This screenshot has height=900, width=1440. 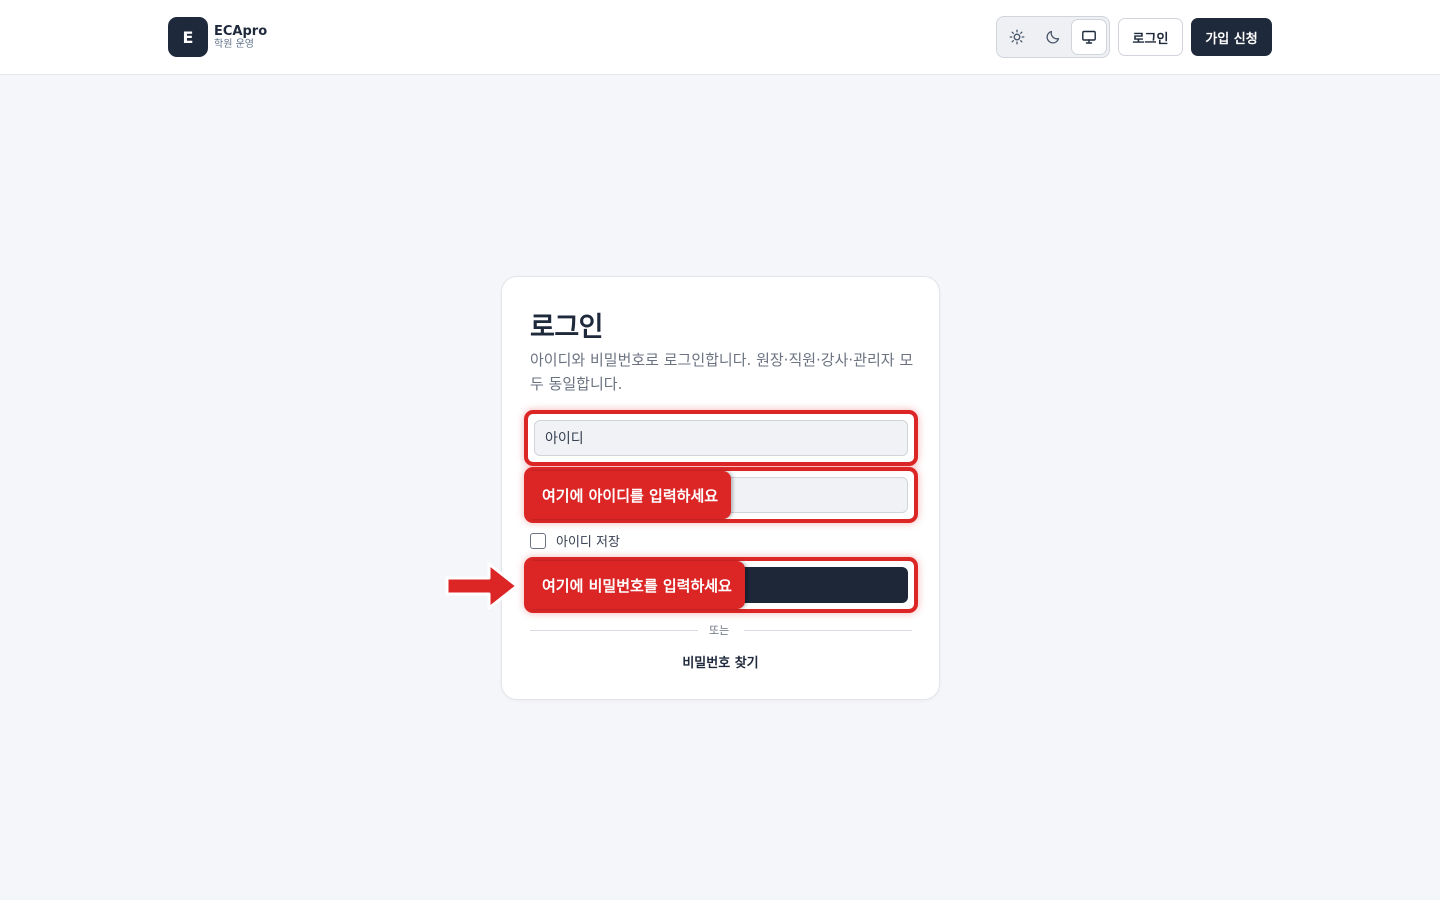 I want to click on id-input: 아이디, so click(x=721, y=438).